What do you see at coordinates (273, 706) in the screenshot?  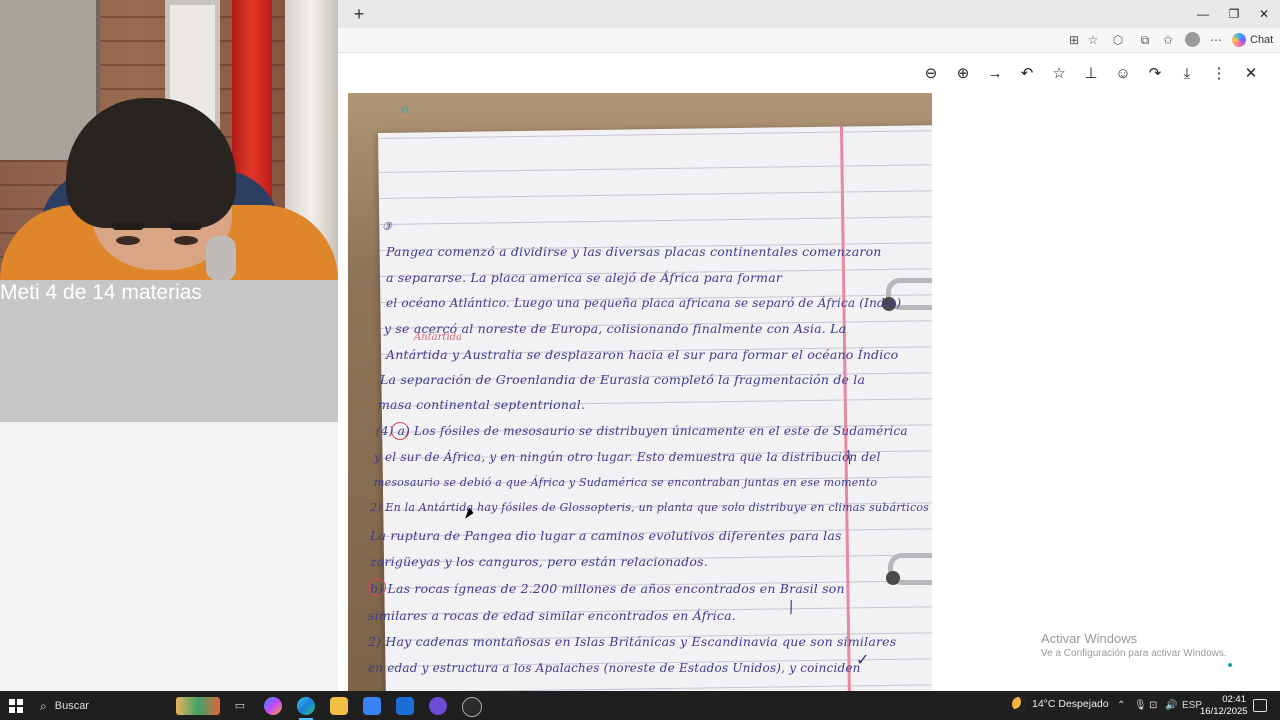 I see `copilot-taskbar-icon` at bounding box center [273, 706].